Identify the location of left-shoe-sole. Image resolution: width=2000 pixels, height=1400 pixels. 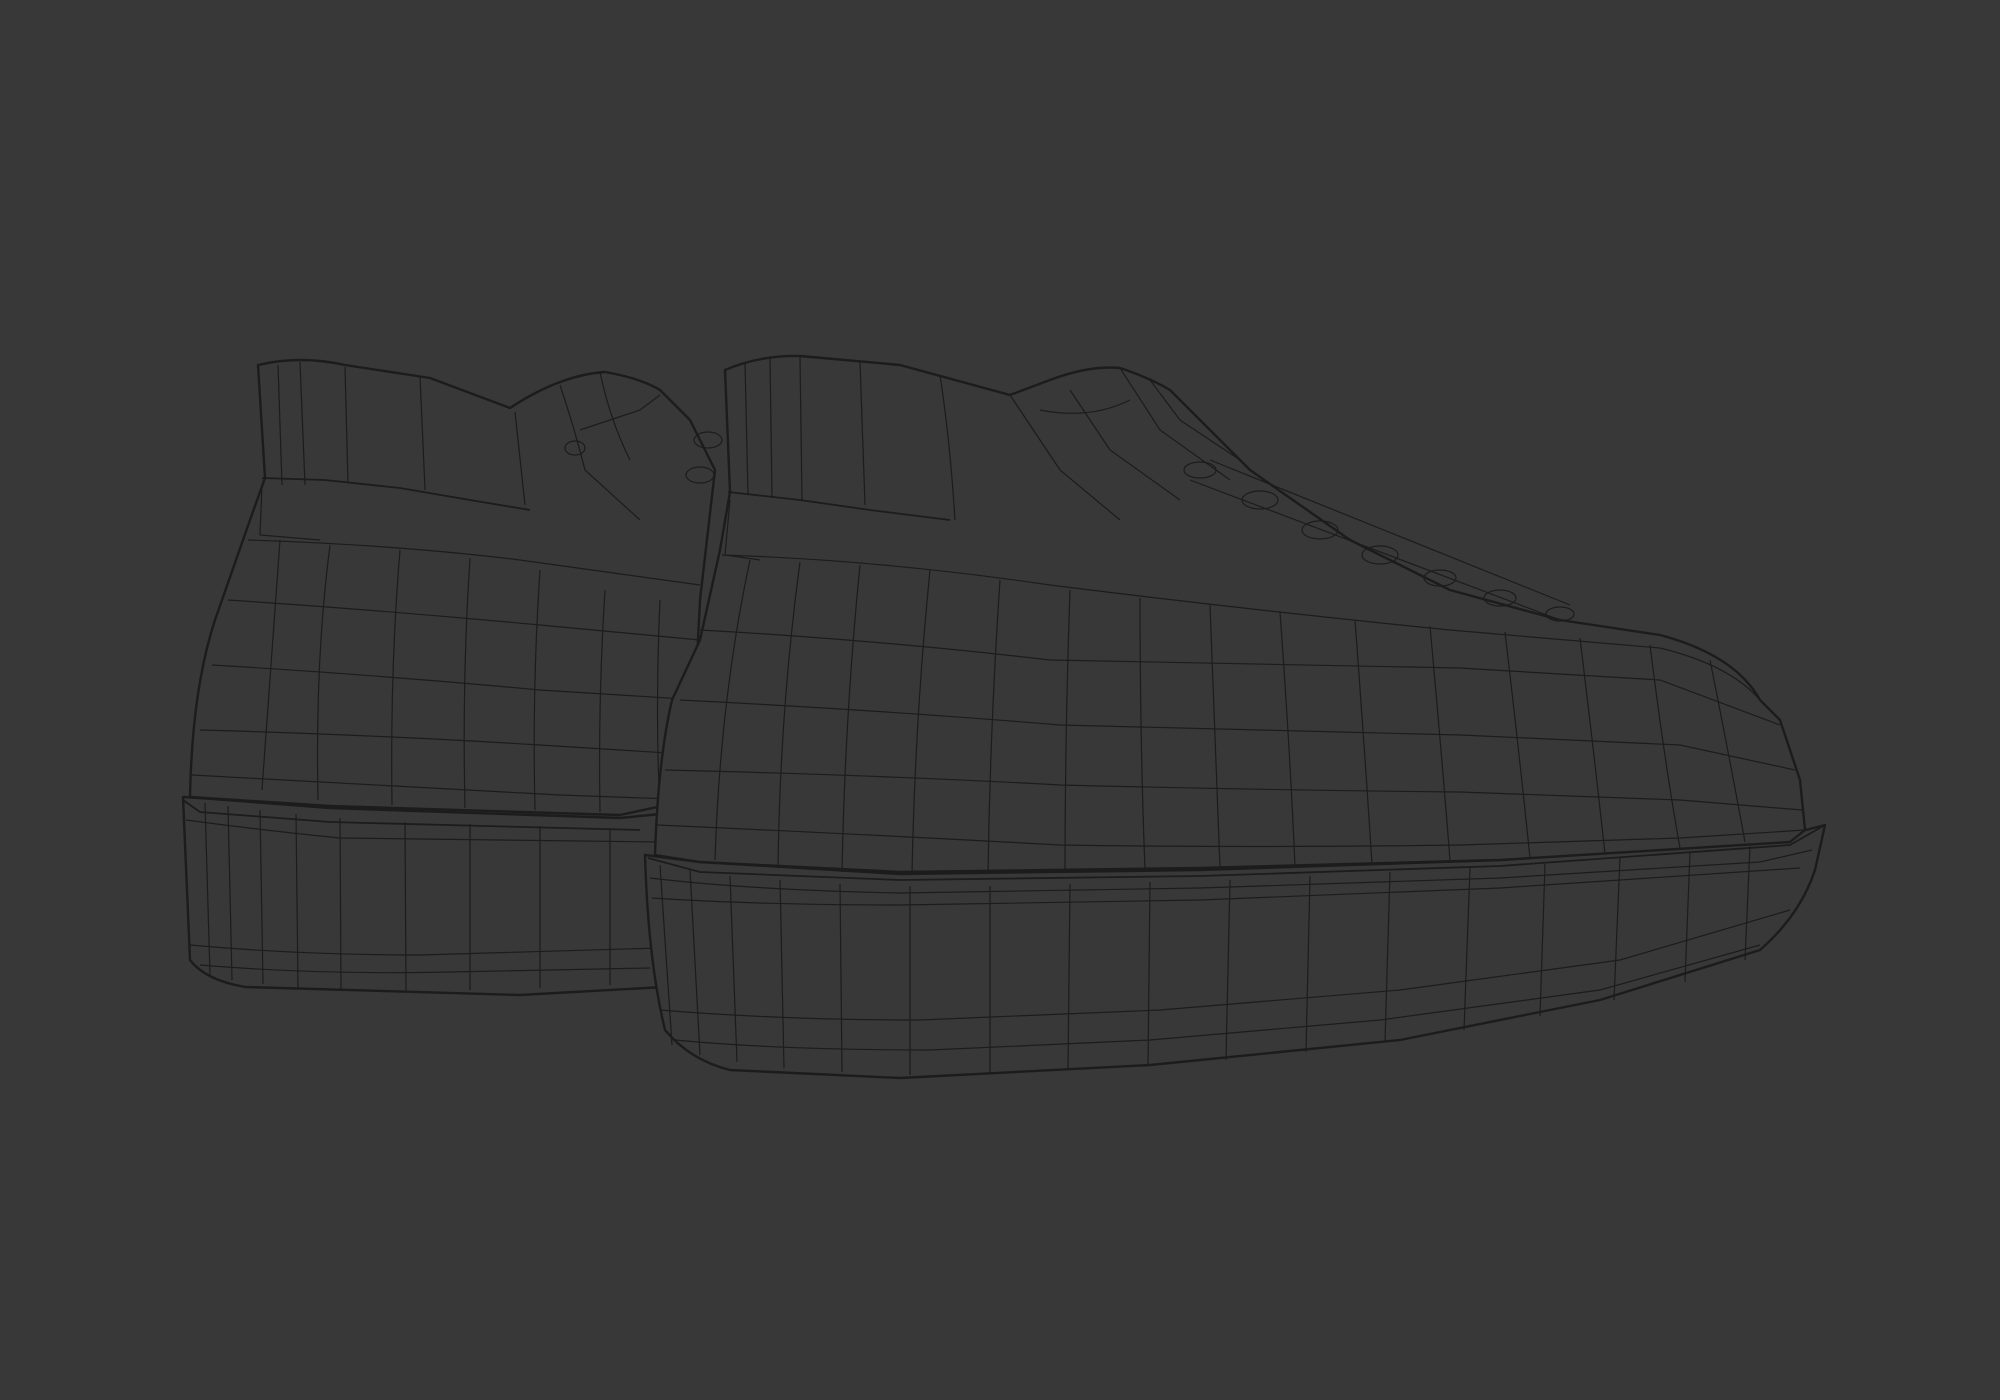
(441, 896).